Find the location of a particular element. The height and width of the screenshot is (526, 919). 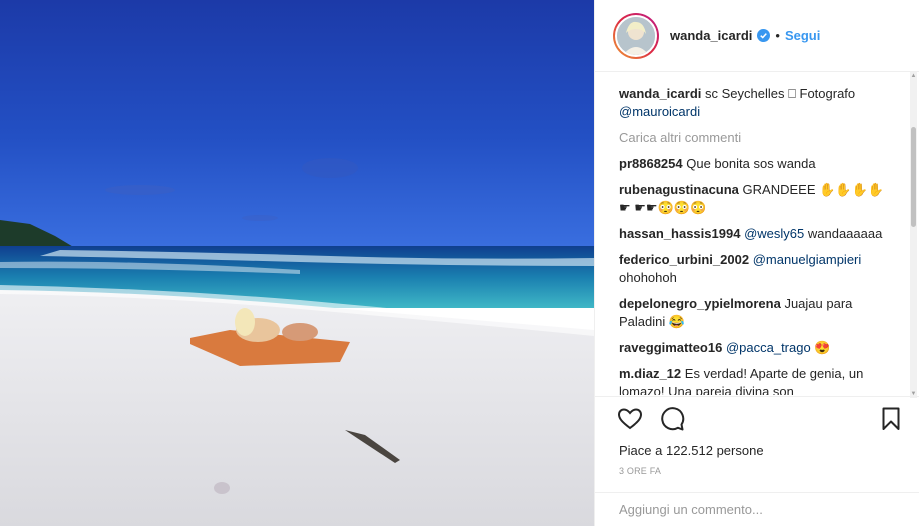

bookmark-icon is located at coordinates (891, 419).